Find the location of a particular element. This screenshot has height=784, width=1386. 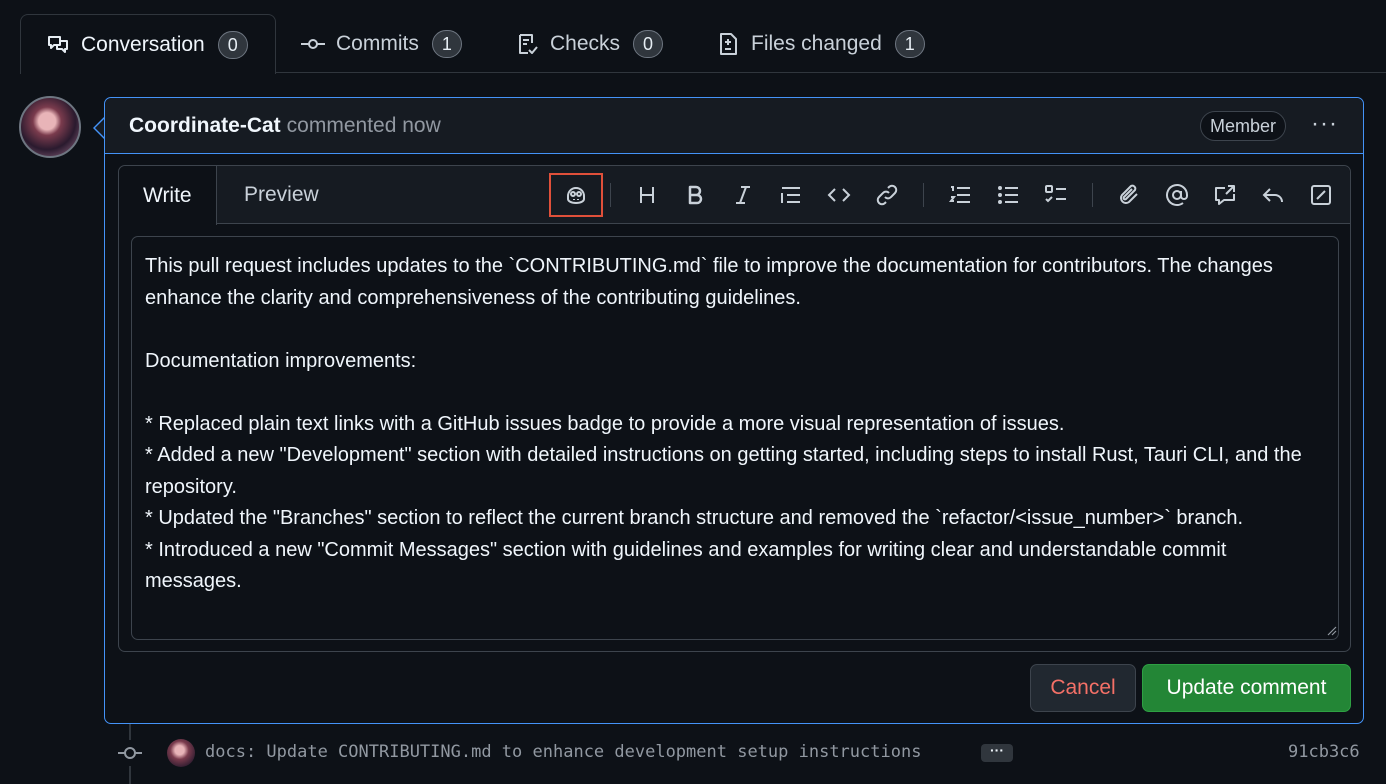

tab-write: Write is located at coordinates (168, 195).